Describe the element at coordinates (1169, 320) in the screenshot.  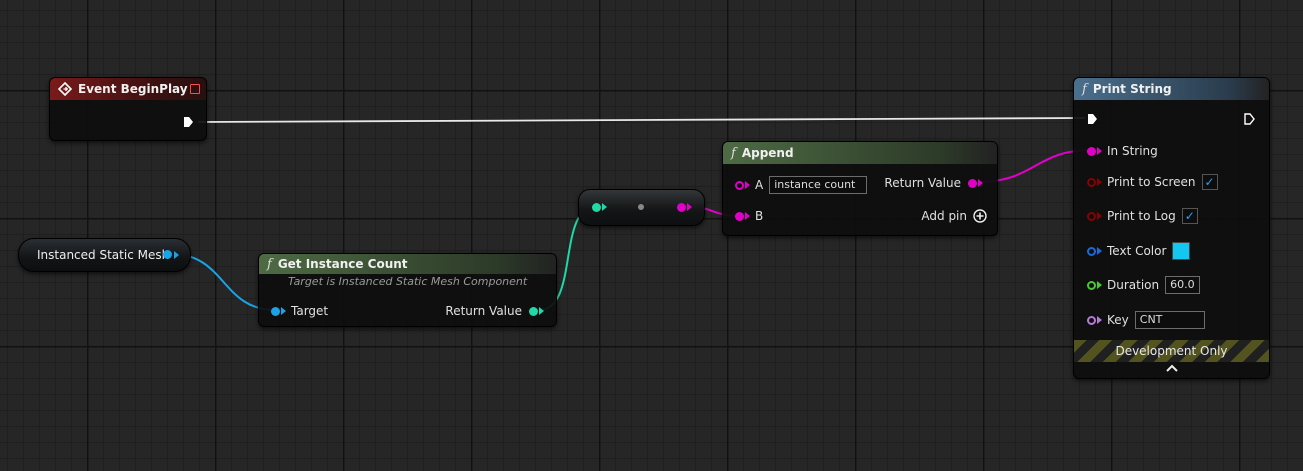
I see `key-input: CNT` at that location.